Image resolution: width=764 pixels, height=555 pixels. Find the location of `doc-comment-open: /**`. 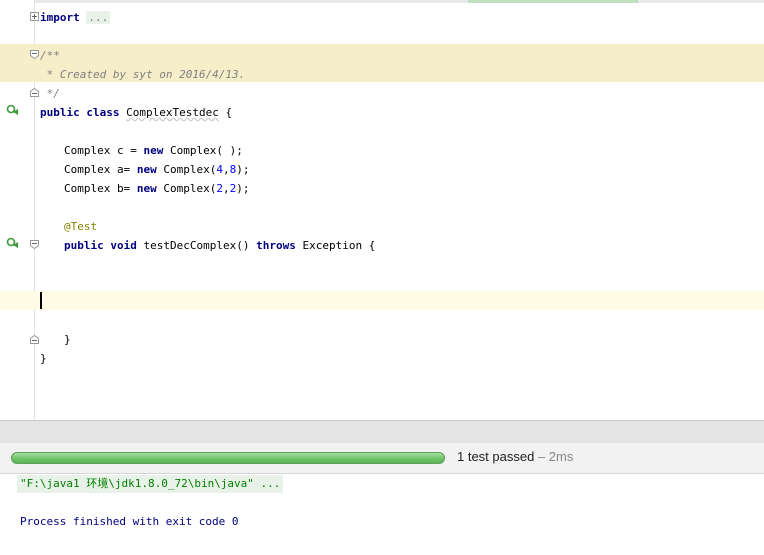

doc-comment-open: /** is located at coordinates (50, 55).